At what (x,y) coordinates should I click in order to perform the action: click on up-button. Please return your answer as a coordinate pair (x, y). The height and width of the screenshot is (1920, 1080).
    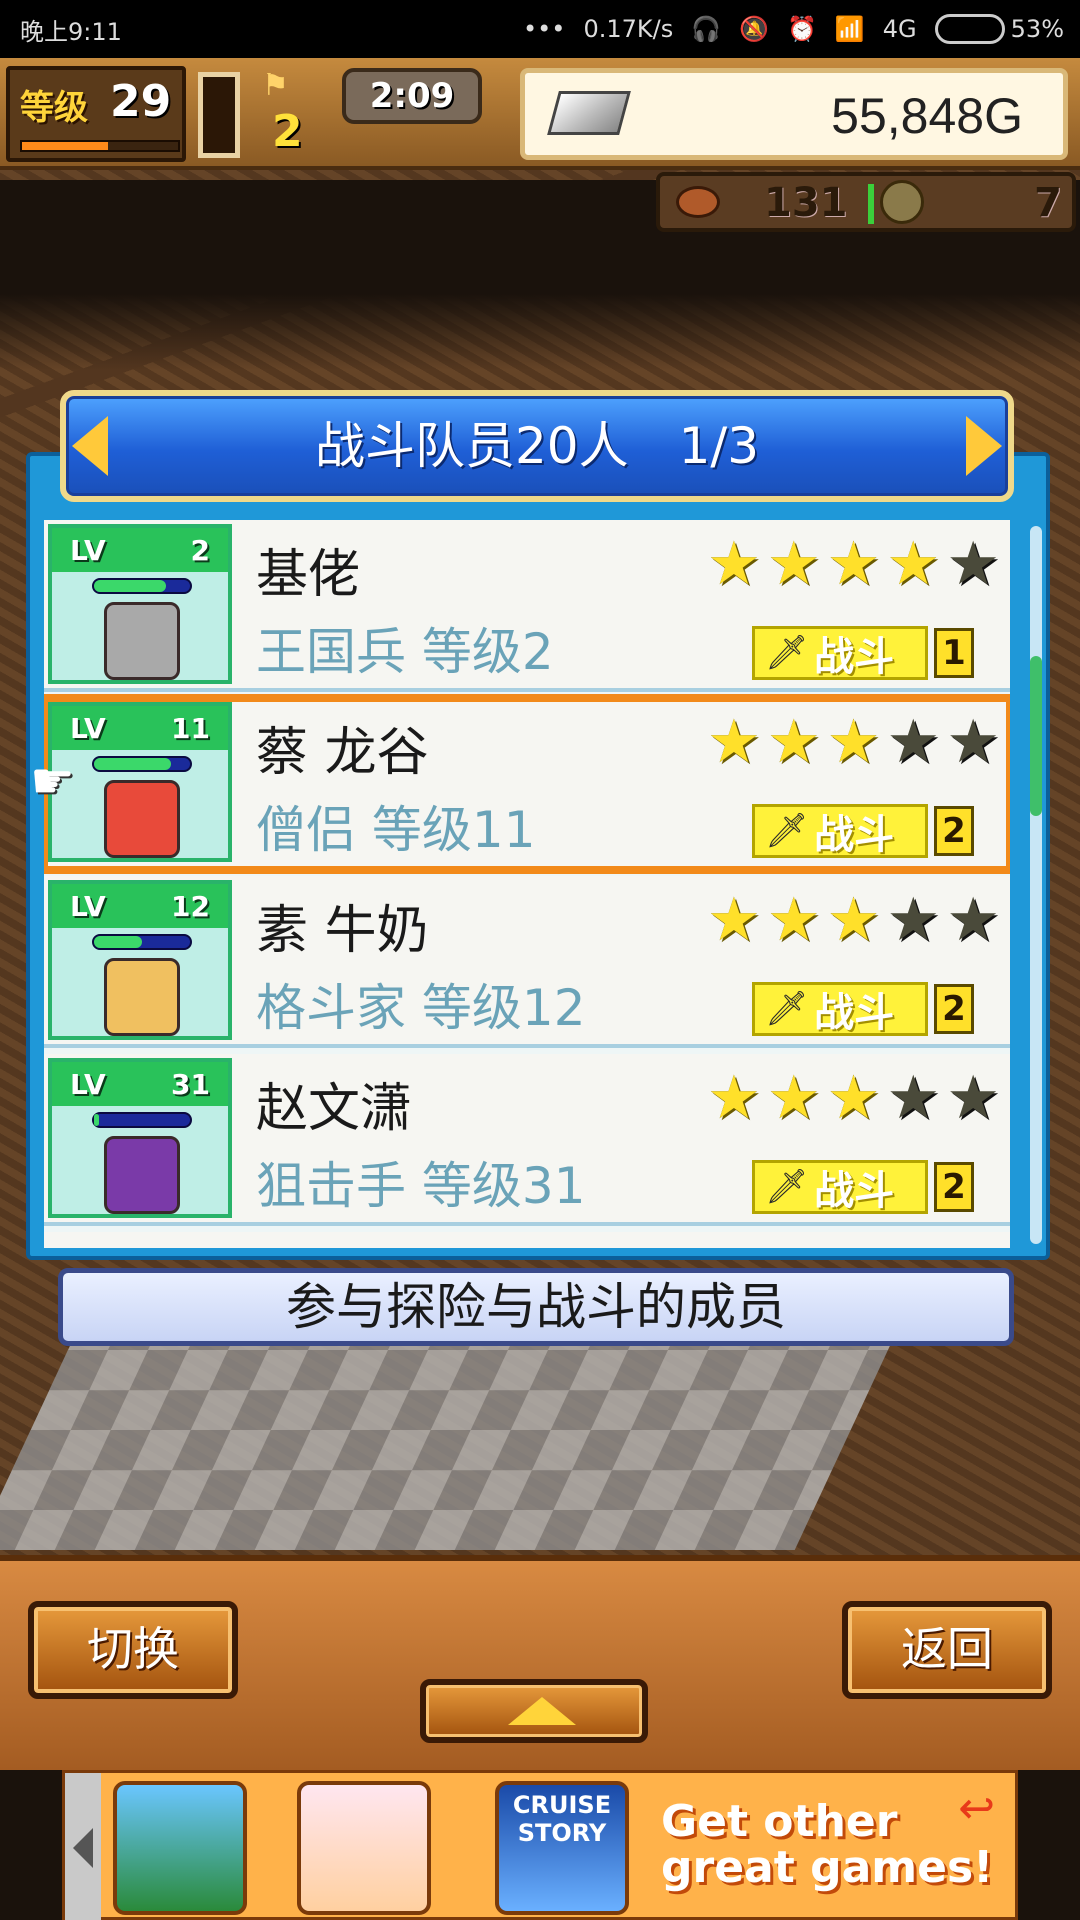
    Looking at the image, I should click on (534, 1711).